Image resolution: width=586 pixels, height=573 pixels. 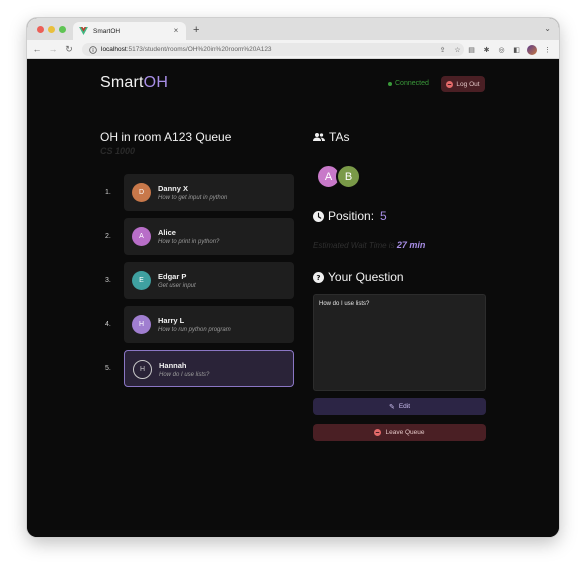 I want to click on queue-position-number: 1., so click(x=108, y=192).